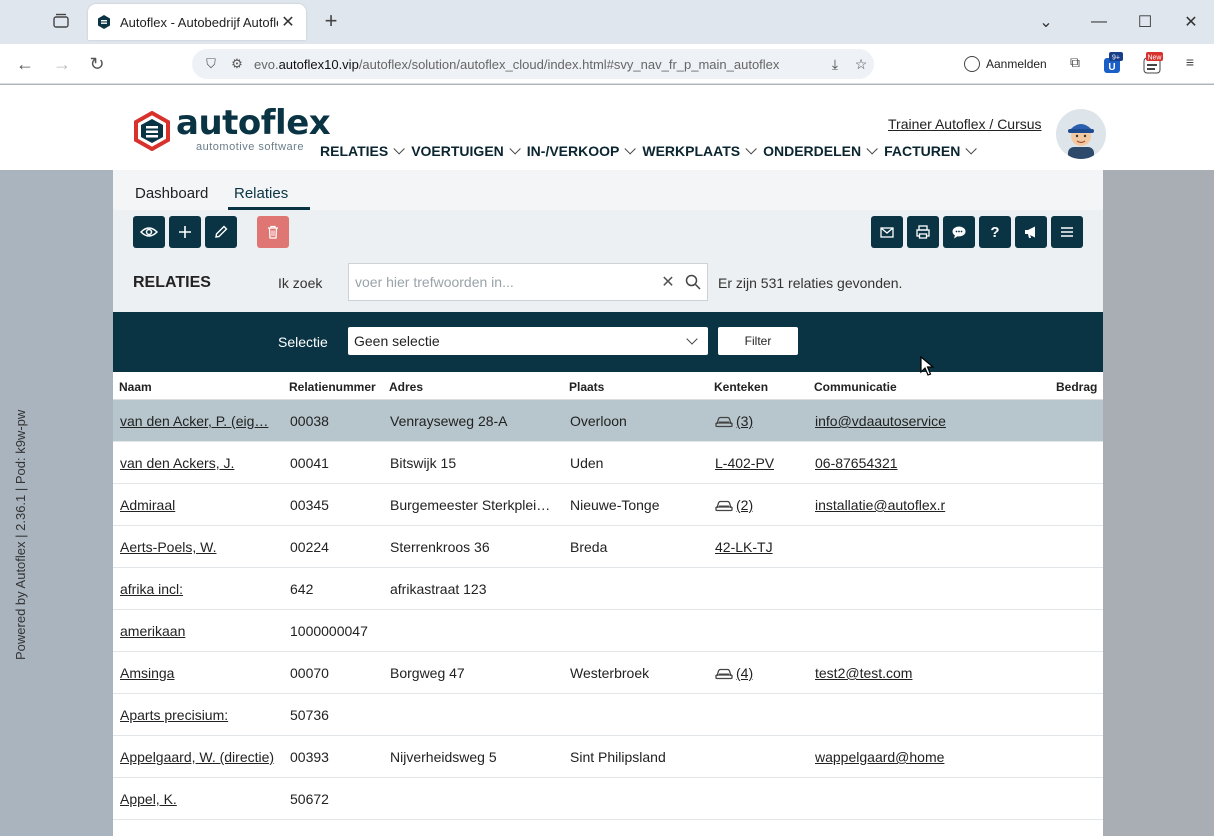  Describe the element at coordinates (25, 64) in the screenshot. I see `back-icon: ←` at that location.